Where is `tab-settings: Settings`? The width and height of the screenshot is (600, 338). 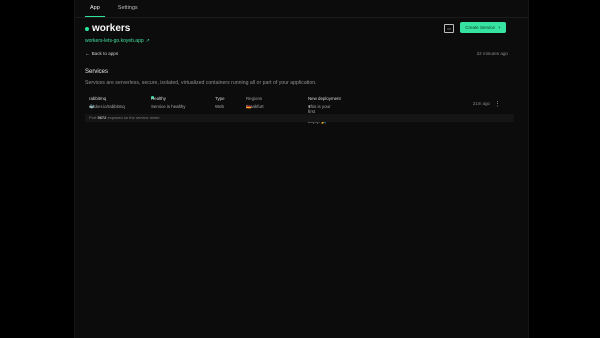 tab-settings: Settings is located at coordinates (128, 10).